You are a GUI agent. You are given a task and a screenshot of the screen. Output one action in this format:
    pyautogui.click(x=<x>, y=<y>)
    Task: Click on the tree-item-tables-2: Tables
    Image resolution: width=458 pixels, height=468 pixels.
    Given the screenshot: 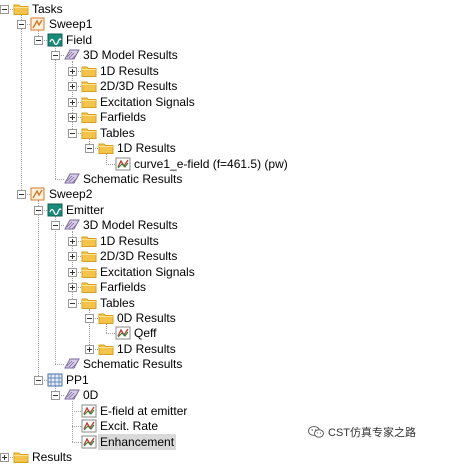 What is the action you would take?
    pyautogui.click(x=263, y=303)
    